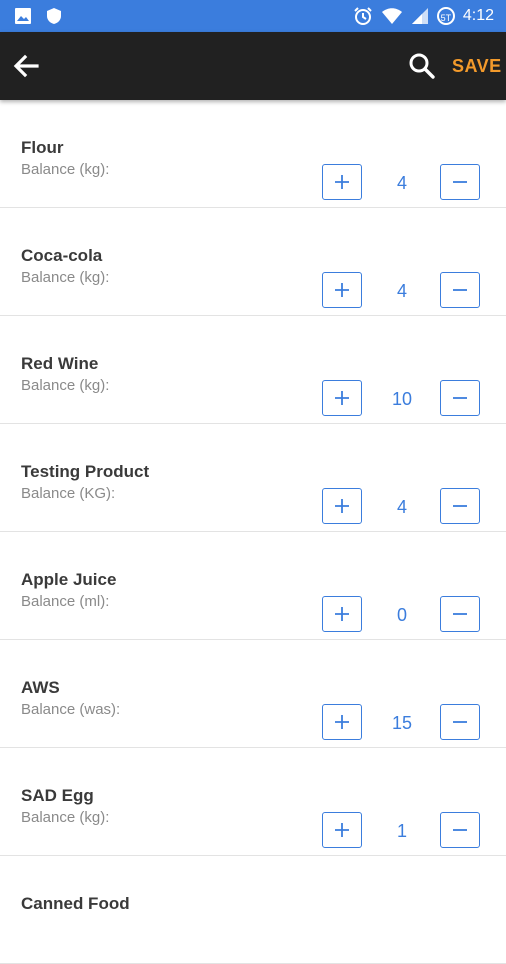  What do you see at coordinates (60, 363) in the screenshot?
I see `item-name: Red Wine` at bounding box center [60, 363].